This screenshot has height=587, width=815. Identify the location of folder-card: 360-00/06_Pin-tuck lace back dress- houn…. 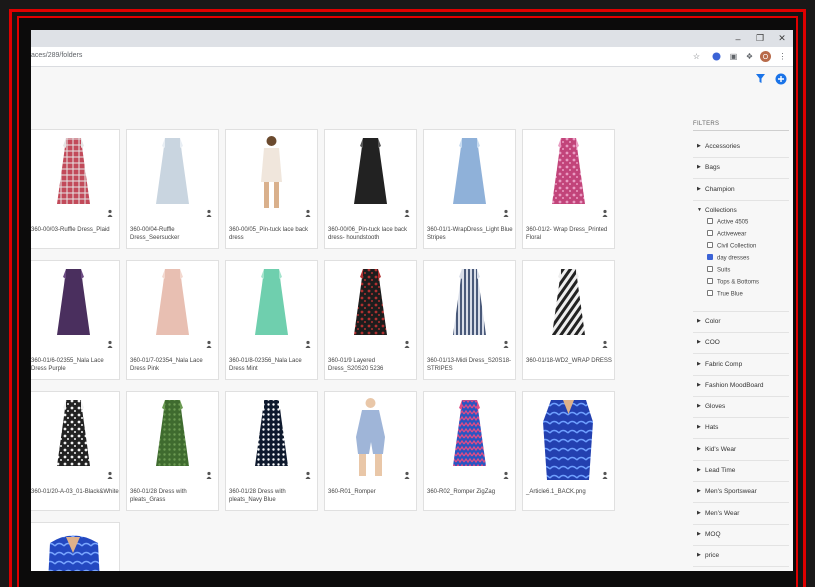
(370, 189).